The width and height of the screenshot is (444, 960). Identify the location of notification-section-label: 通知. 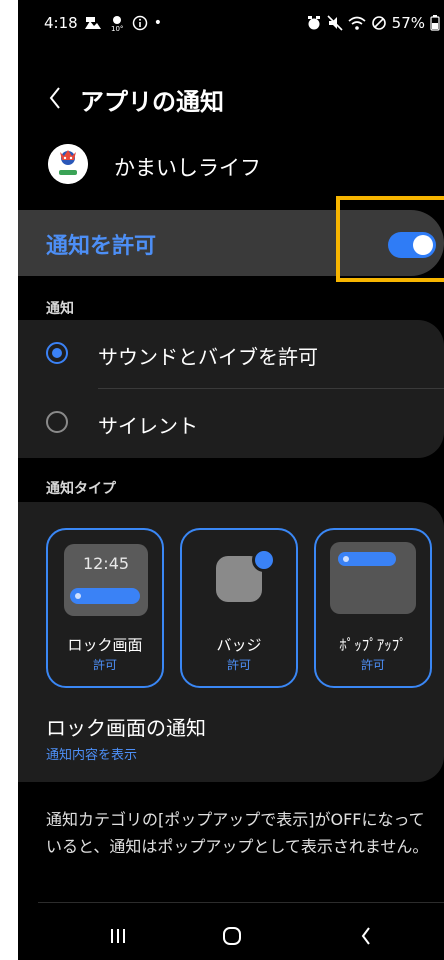
(60, 309).